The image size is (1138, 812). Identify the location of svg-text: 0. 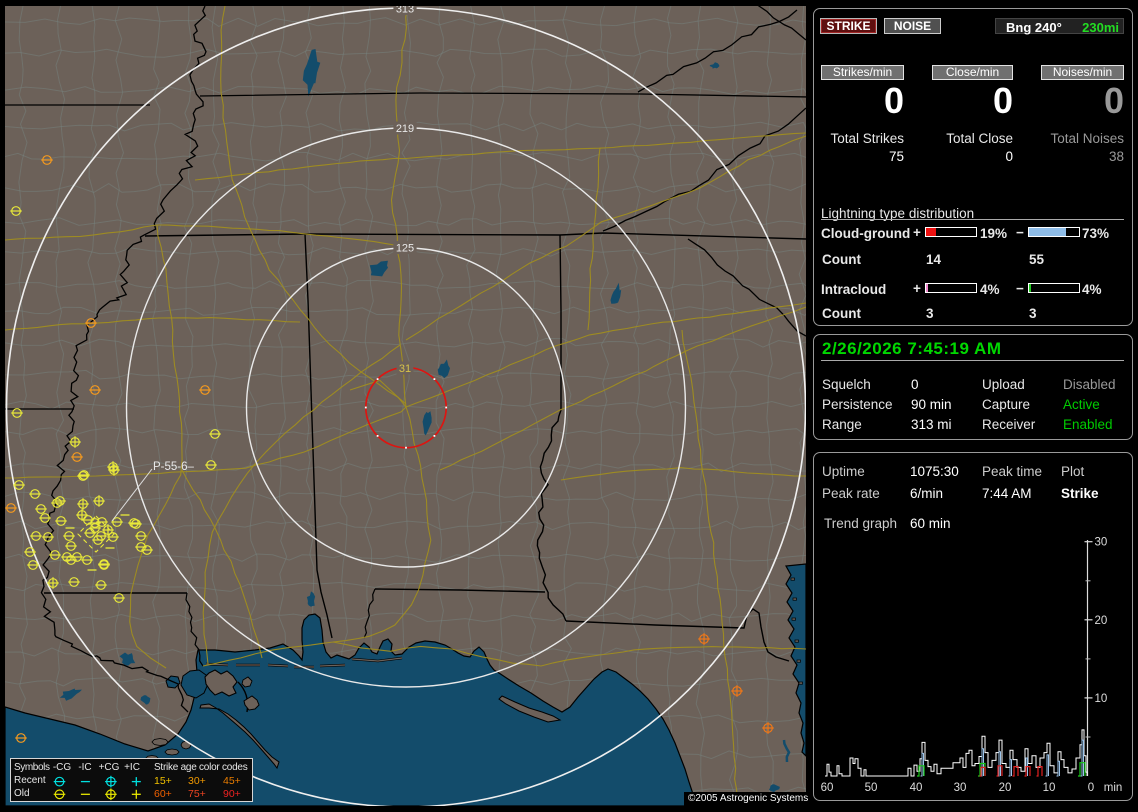
(1091, 788).